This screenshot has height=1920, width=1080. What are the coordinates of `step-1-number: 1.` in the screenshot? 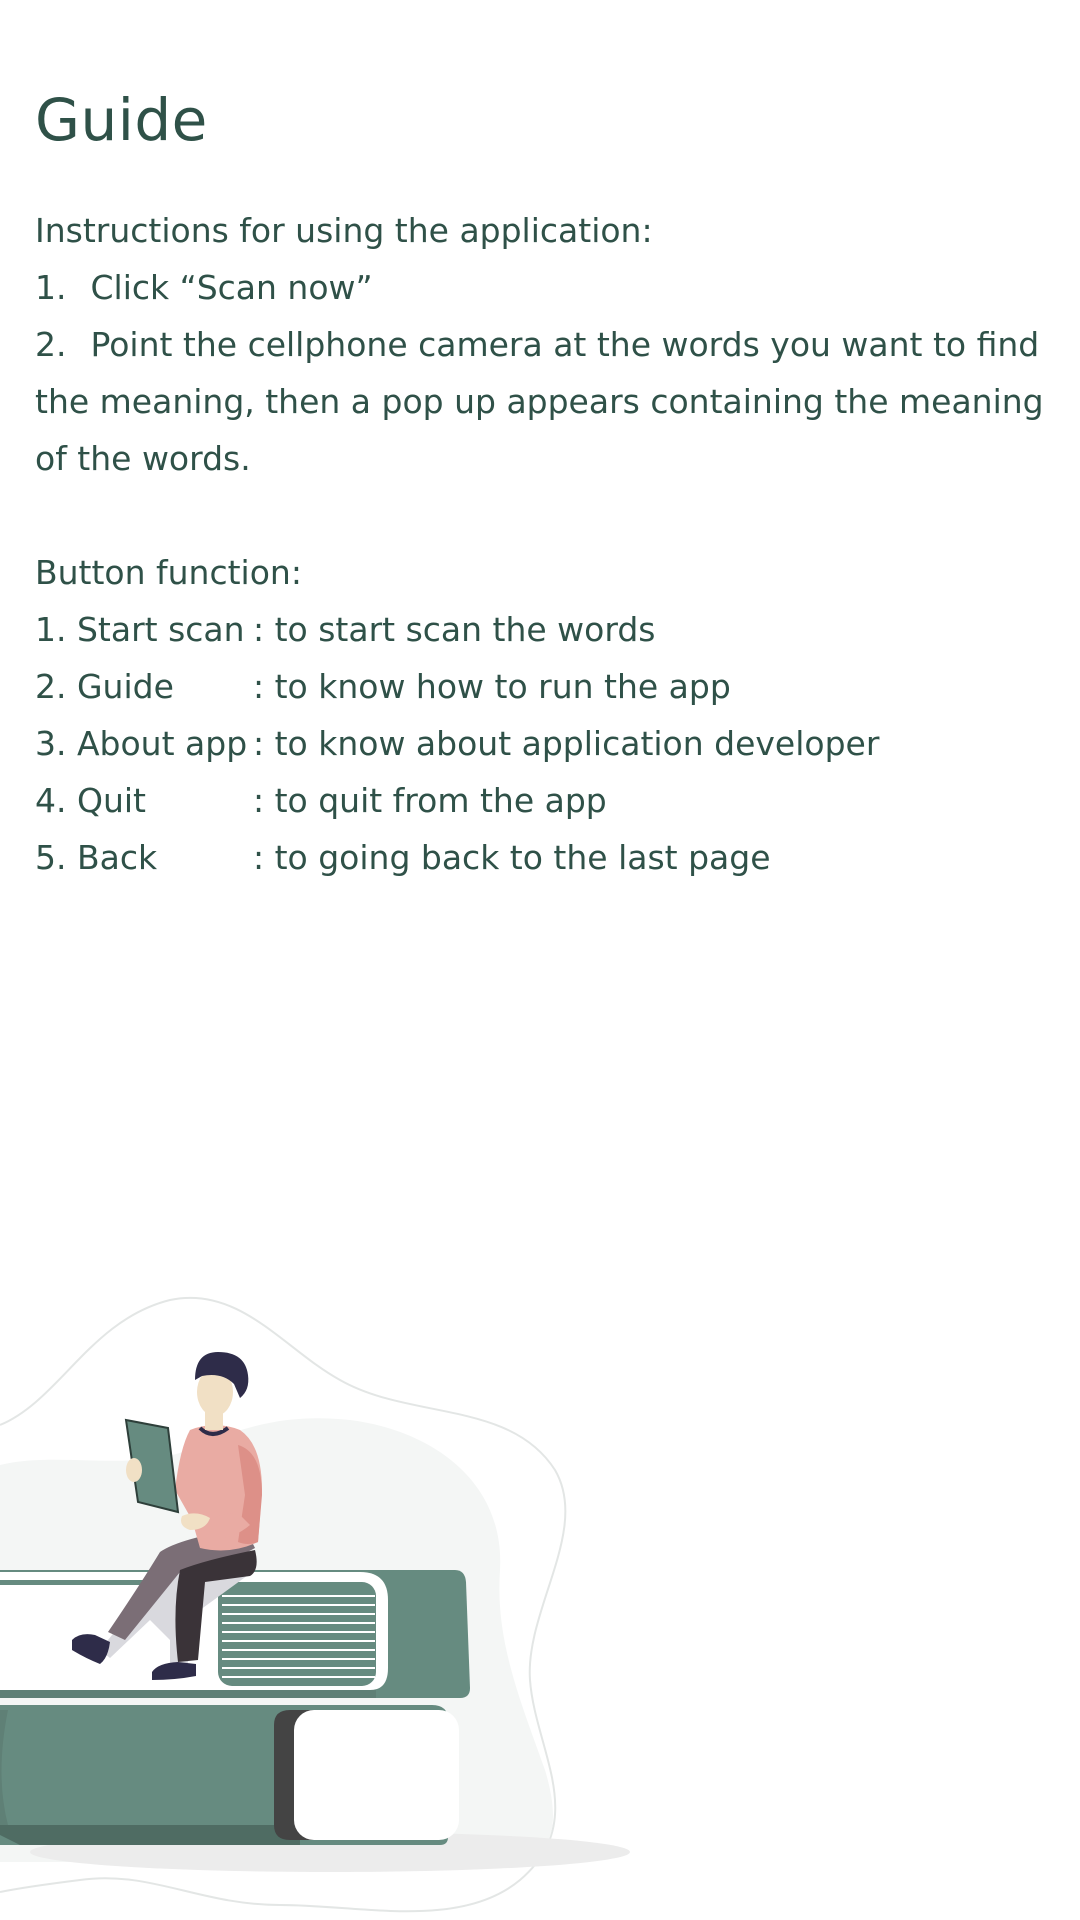 It's located at (51, 287).